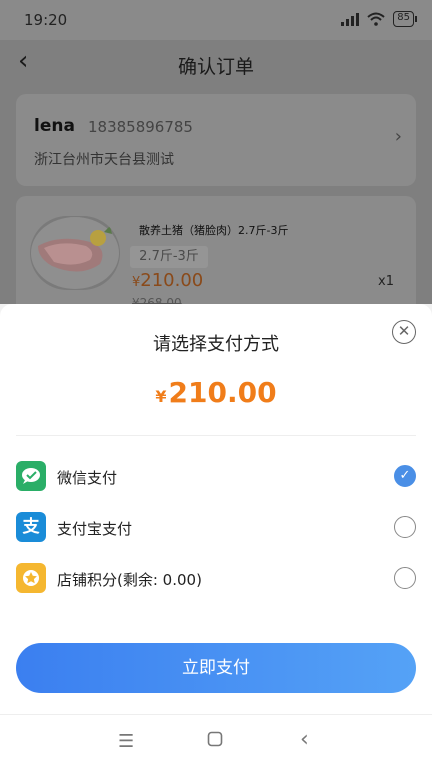  I want to click on system-nav-bar: ☰ ‹, so click(216, 741).